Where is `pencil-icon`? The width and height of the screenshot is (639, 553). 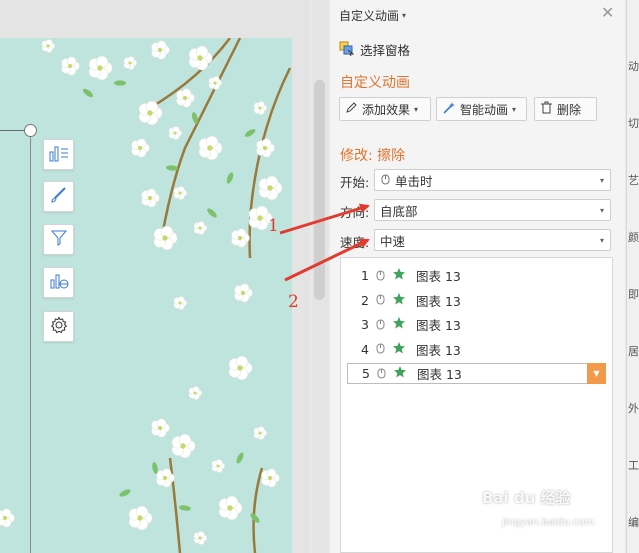
pencil-icon is located at coordinates (351, 109).